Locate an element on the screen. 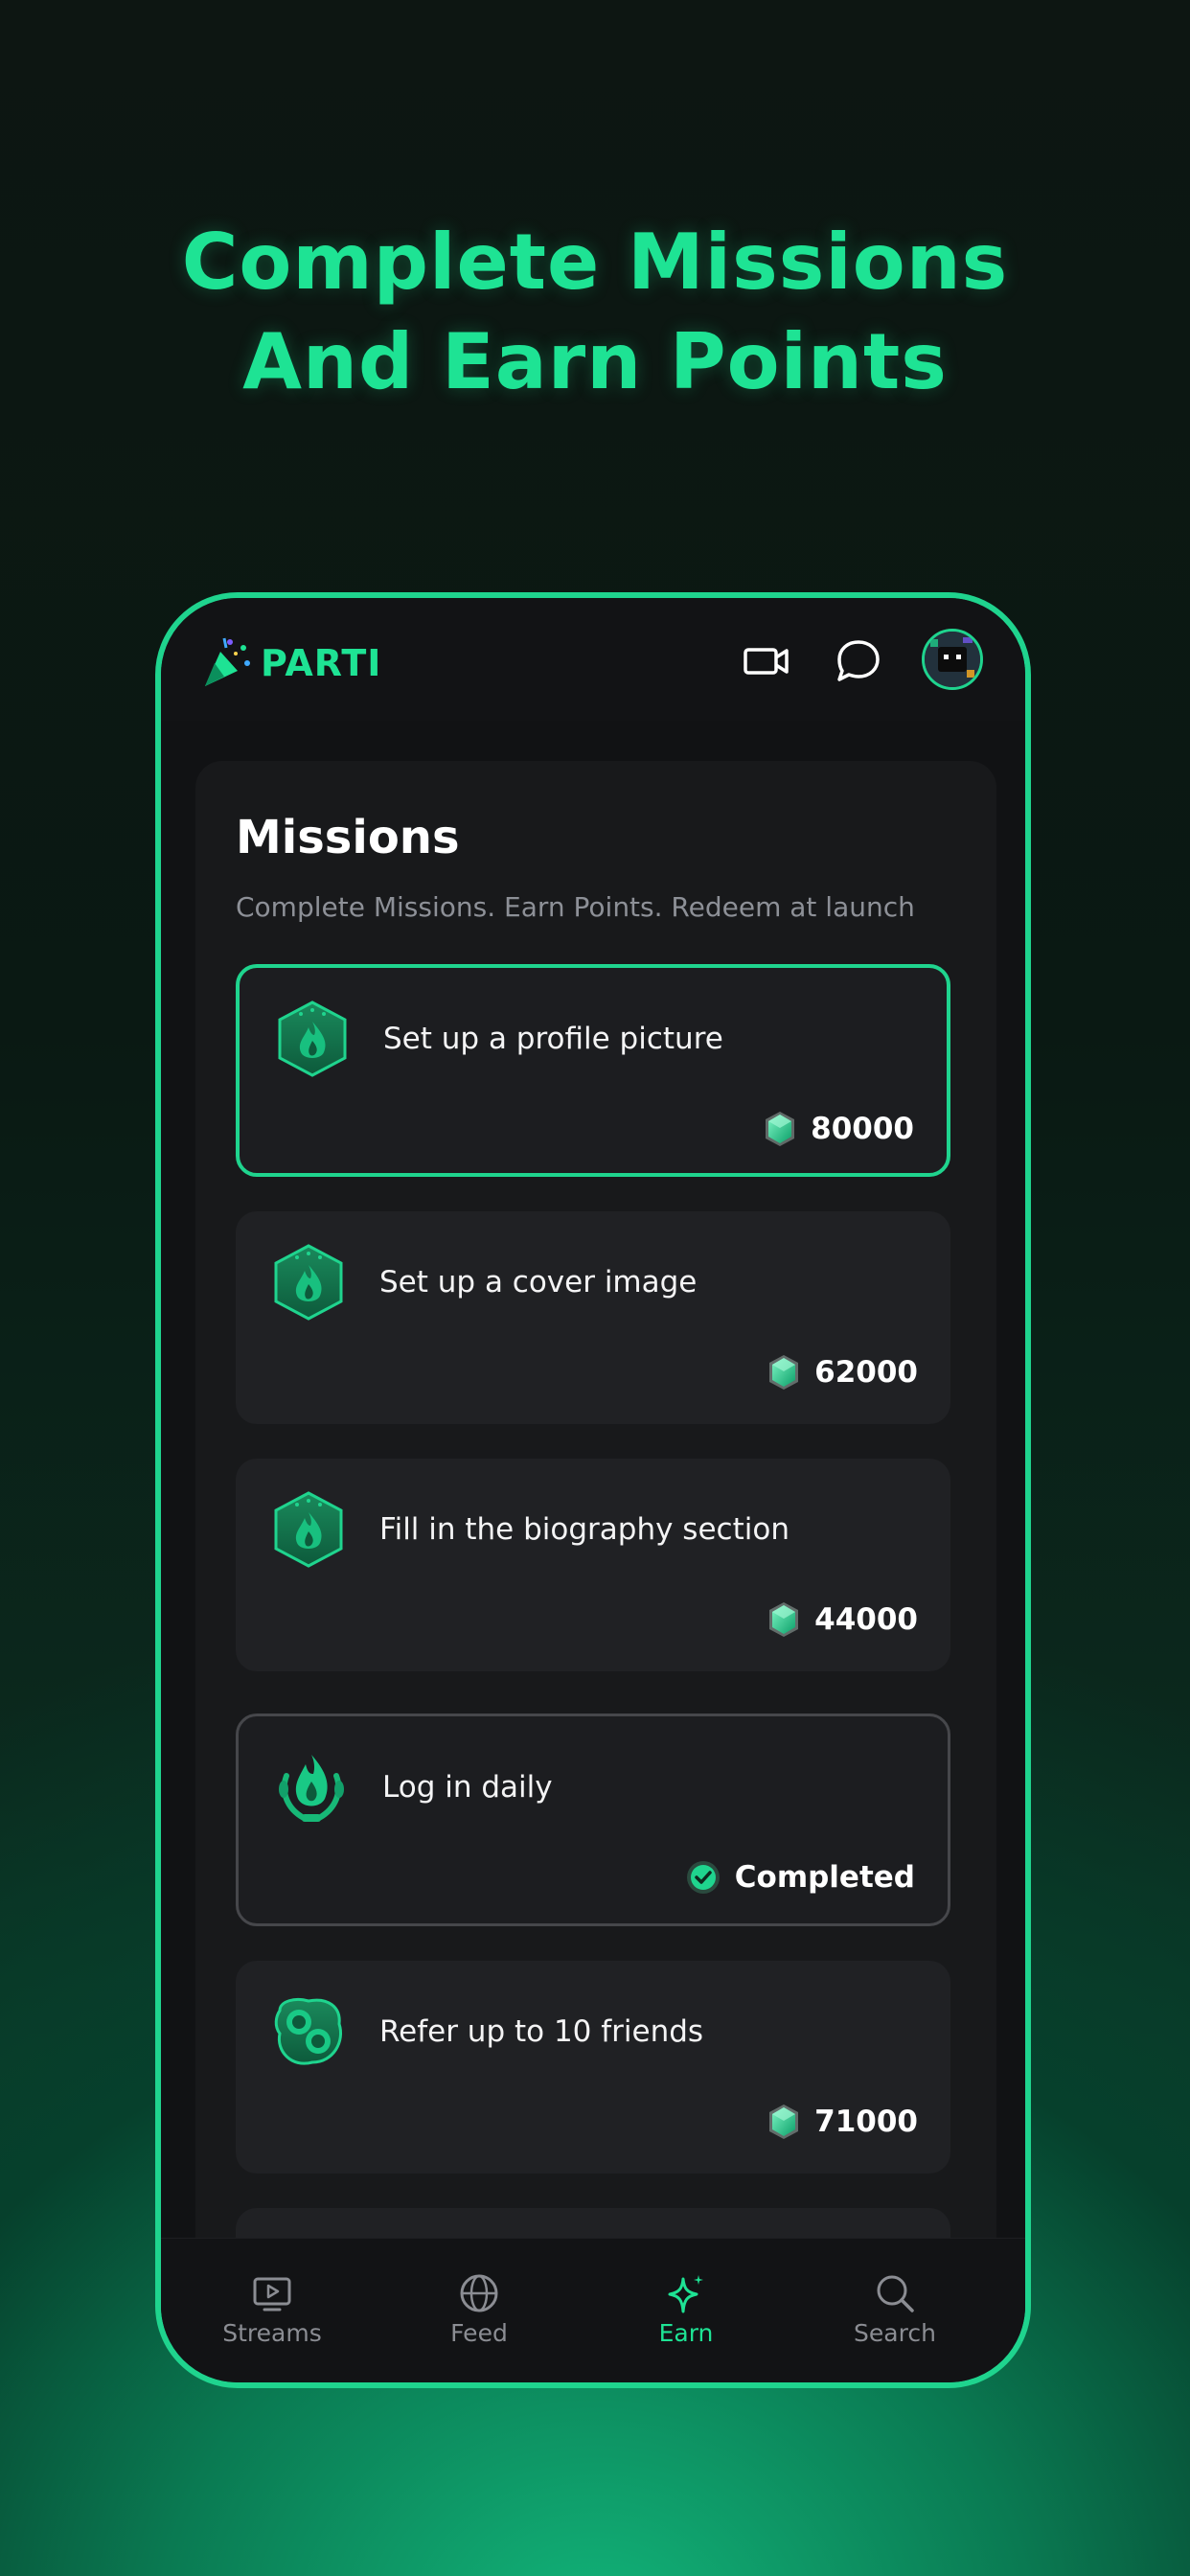 The height and width of the screenshot is (2576, 1190). mission-card-refer-friends: Refer up to 10 friends 71000 is located at coordinates (593, 2067).